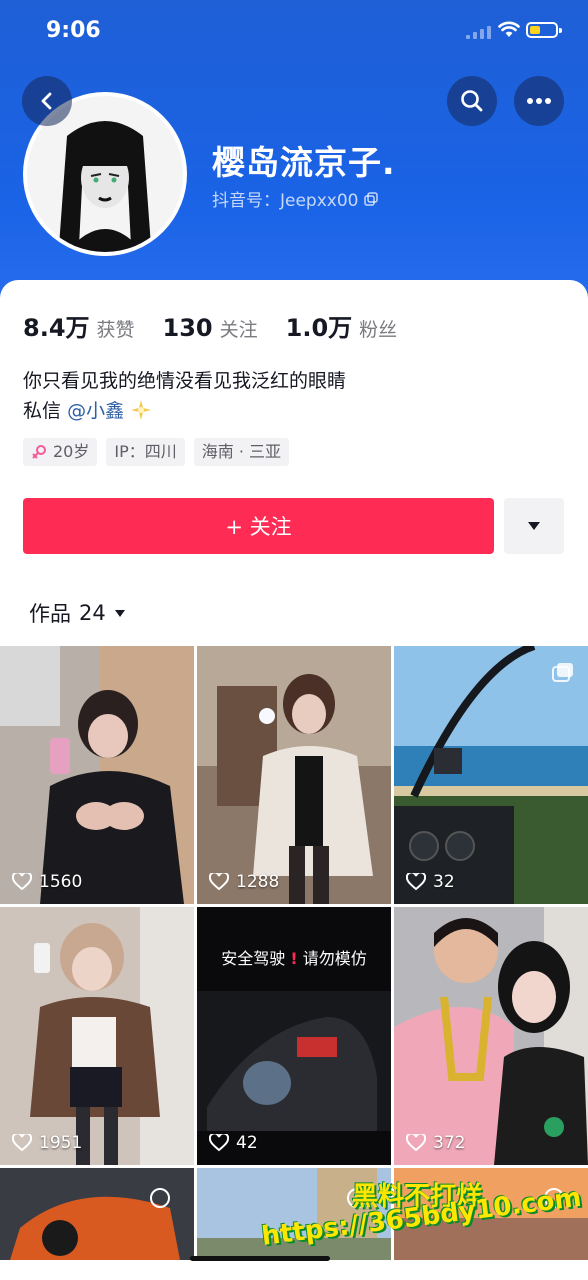  Describe the element at coordinates (50, 614) in the screenshot. I see `works-label: 作品` at that location.